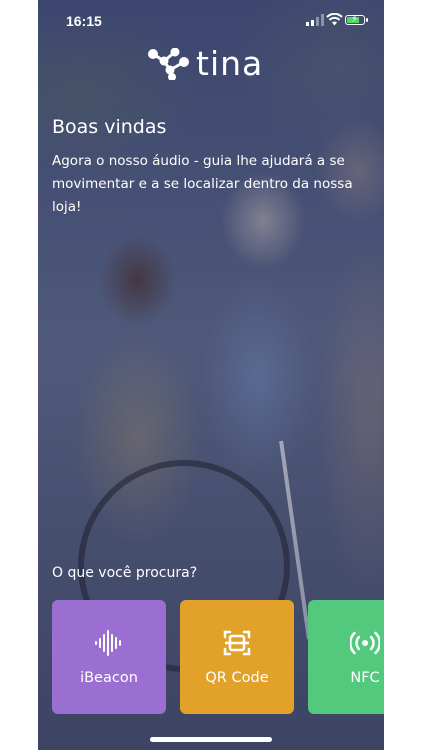 The height and width of the screenshot is (750, 422). What do you see at coordinates (367, 20) in the screenshot?
I see `battery-tip` at bounding box center [367, 20].